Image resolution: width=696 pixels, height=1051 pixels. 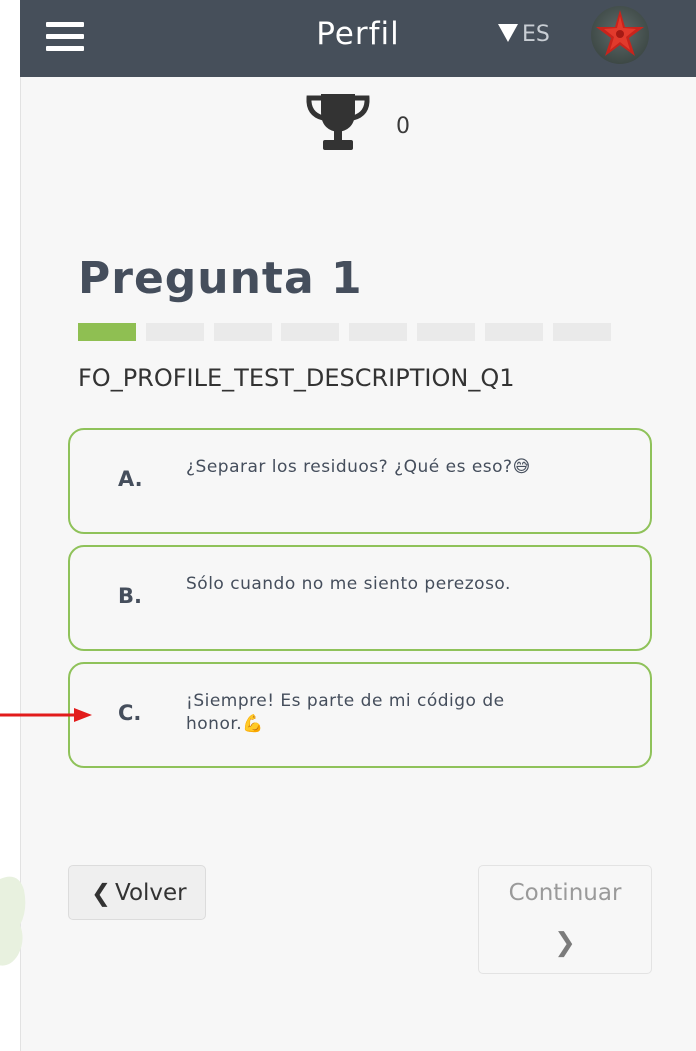 What do you see at coordinates (508, 33) in the screenshot?
I see `triangle-down-icon` at bounding box center [508, 33].